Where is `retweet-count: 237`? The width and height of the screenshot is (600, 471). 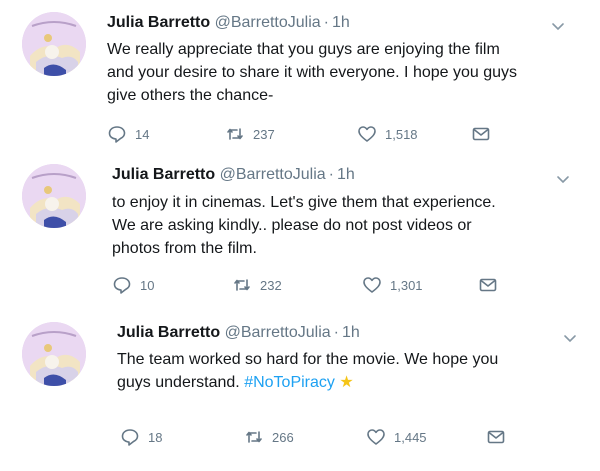 retweet-count: 237 is located at coordinates (264, 134).